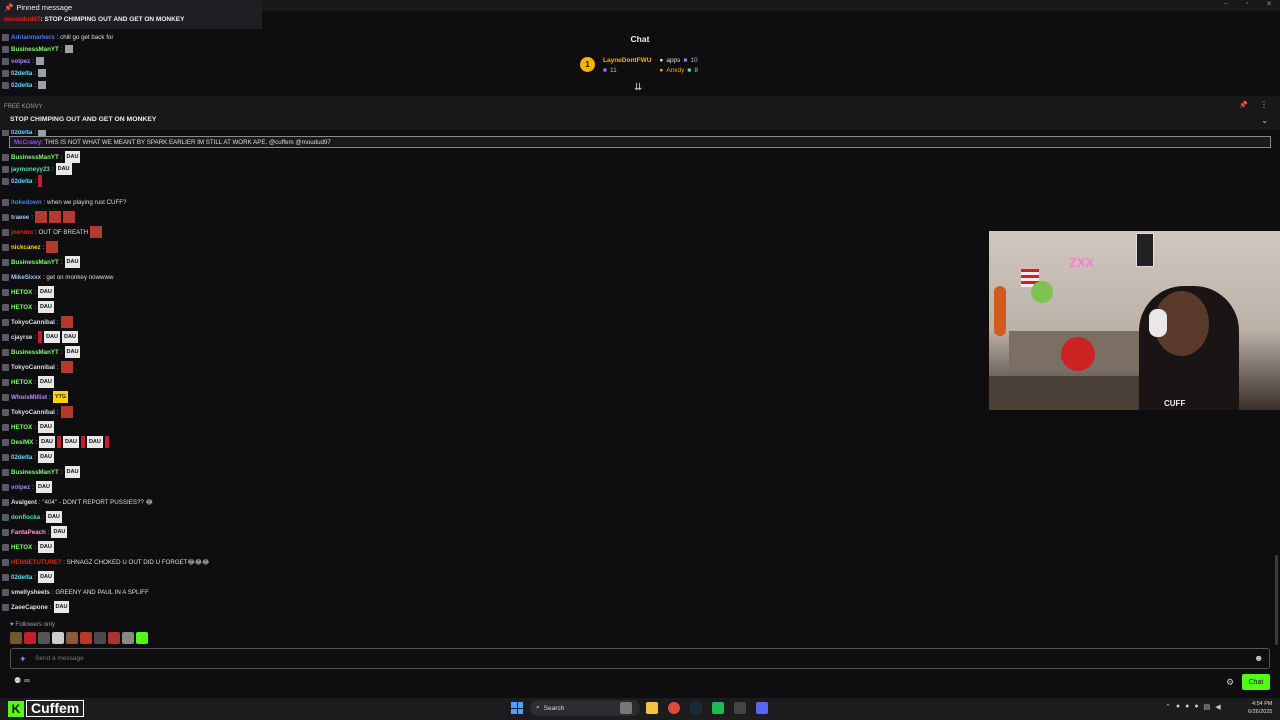 This screenshot has height=720, width=1280. I want to click on chat-username: itokedown, so click(26, 202).